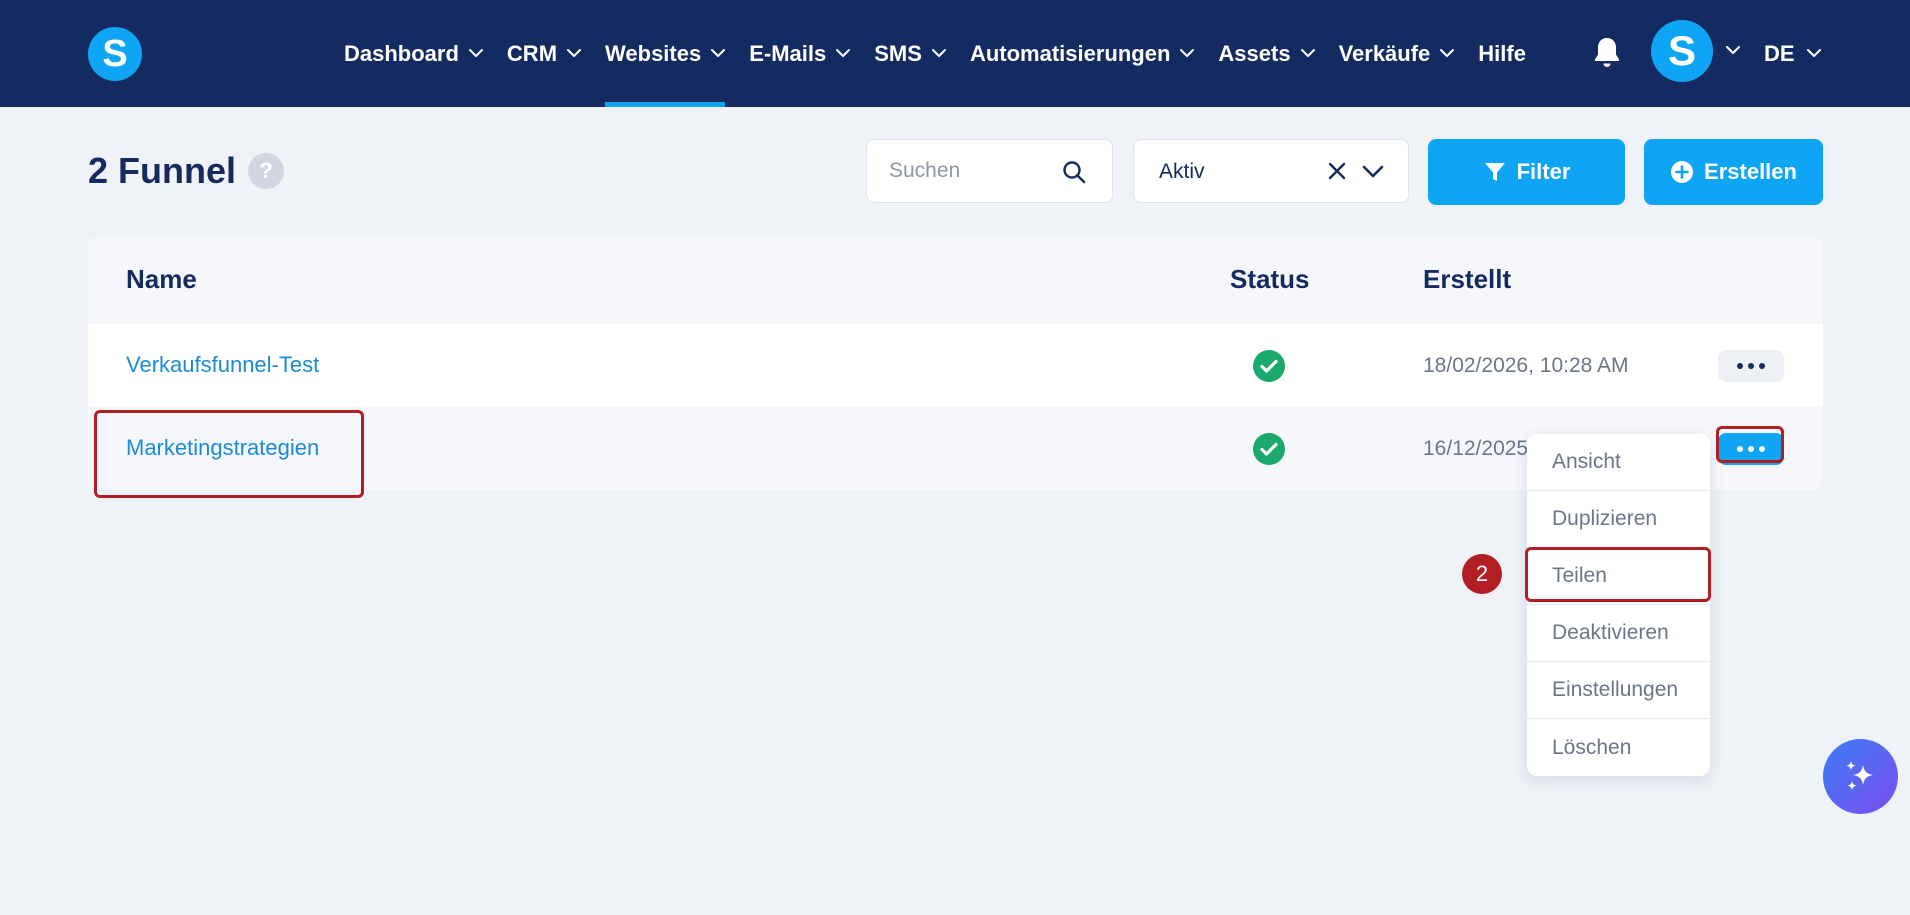  I want to click on nav-item-label: CRM, so click(532, 53).